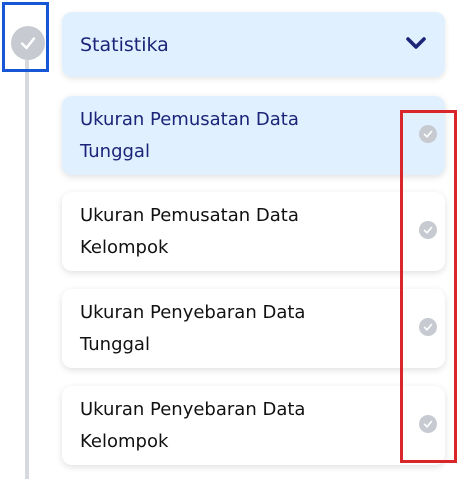 This screenshot has height=479, width=474. What do you see at coordinates (253, 231) in the screenshot?
I see `lesson-item: Ukuran Pemusatan Data Kelompok` at bounding box center [253, 231].